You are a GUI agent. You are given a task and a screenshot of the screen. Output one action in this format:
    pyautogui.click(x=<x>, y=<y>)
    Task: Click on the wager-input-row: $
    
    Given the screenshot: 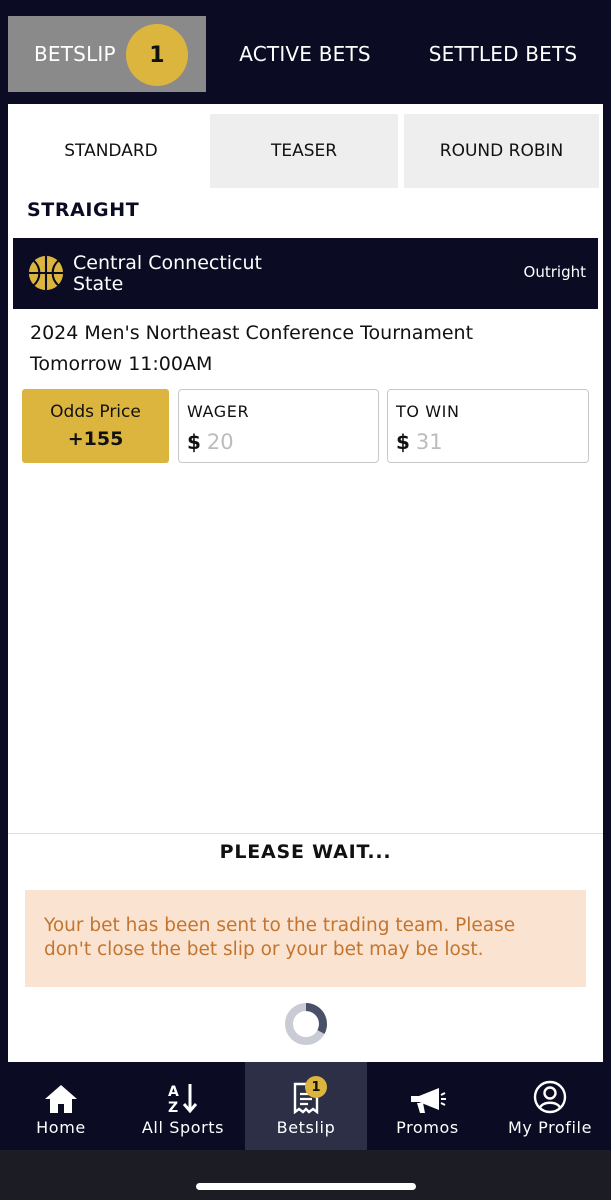 What is the action you would take?
    pyautogui.click(x=278, y=442)
    